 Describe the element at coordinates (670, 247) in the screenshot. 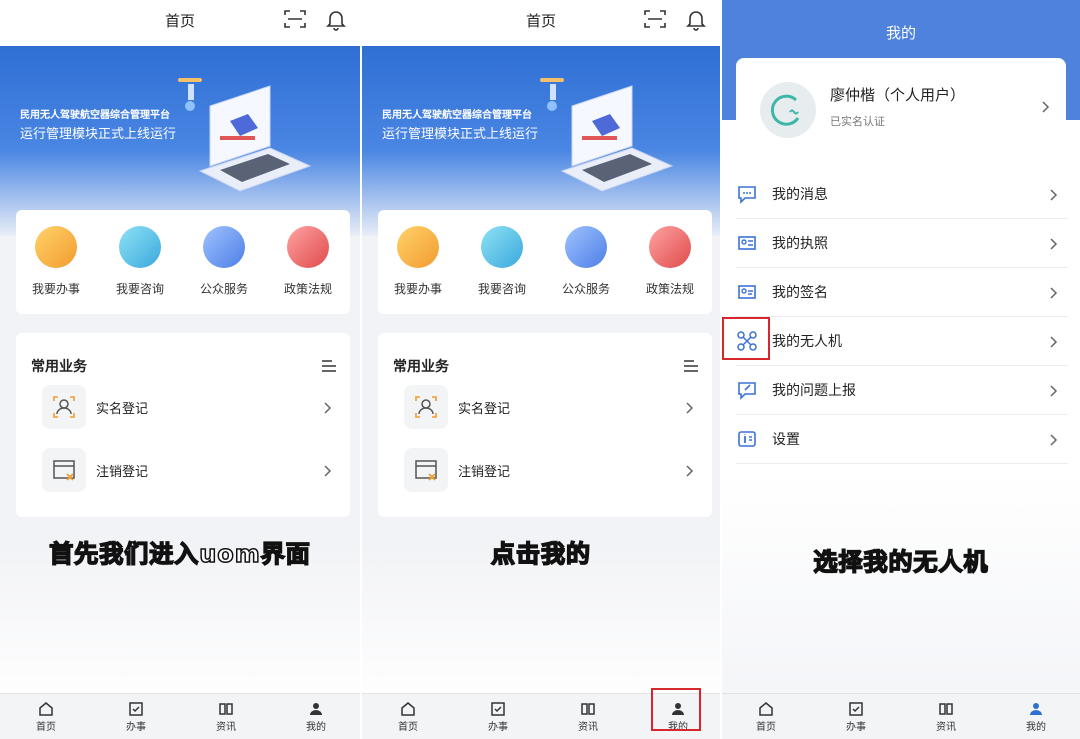

I see `book-icon` at that location.